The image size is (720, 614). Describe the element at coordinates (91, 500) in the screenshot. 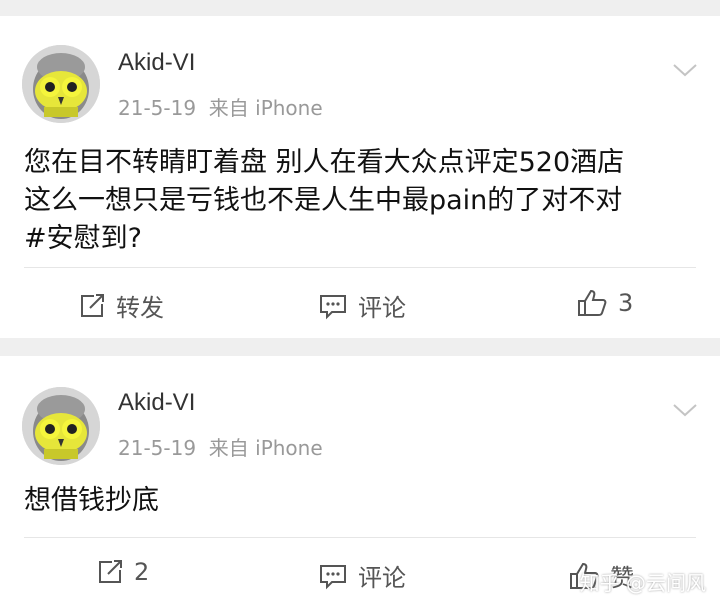

I see `content-line: 想借钱抄底` at that location.